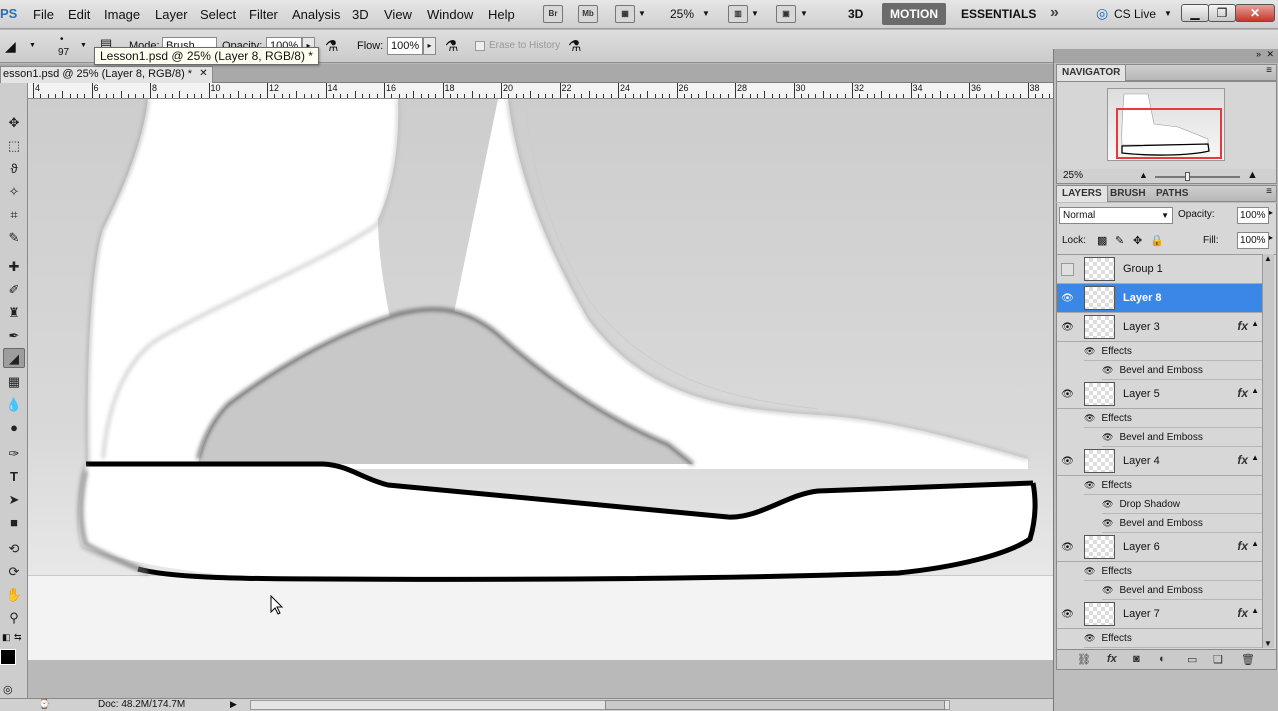 The height and width of the screenshot is (711, 1278). What do you see at coordinates (14, 523) in the screenshot?
I see `shape-tool-icon: ■` at bounding box center [14, 523].